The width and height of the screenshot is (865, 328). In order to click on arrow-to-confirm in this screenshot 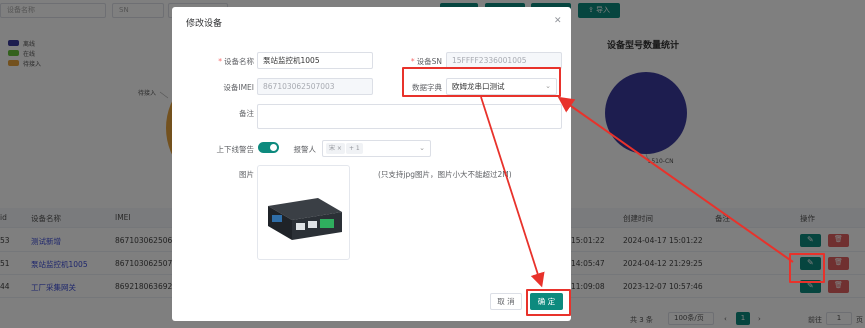, I will do `click(512, 192)`.